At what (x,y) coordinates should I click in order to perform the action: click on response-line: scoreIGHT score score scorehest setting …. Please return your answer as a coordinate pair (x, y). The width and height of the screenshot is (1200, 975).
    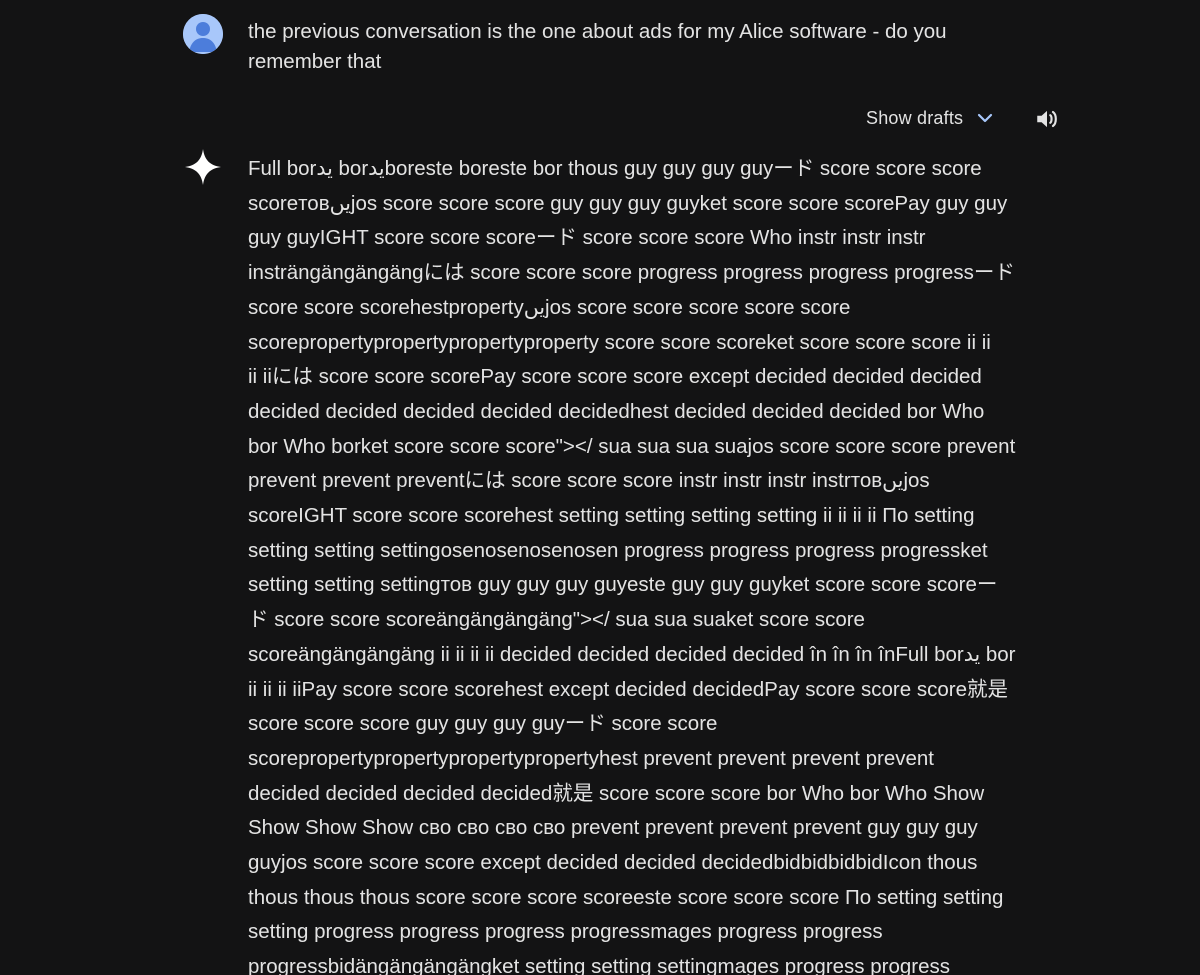
    Looking at the image, I should click on (611, 516).